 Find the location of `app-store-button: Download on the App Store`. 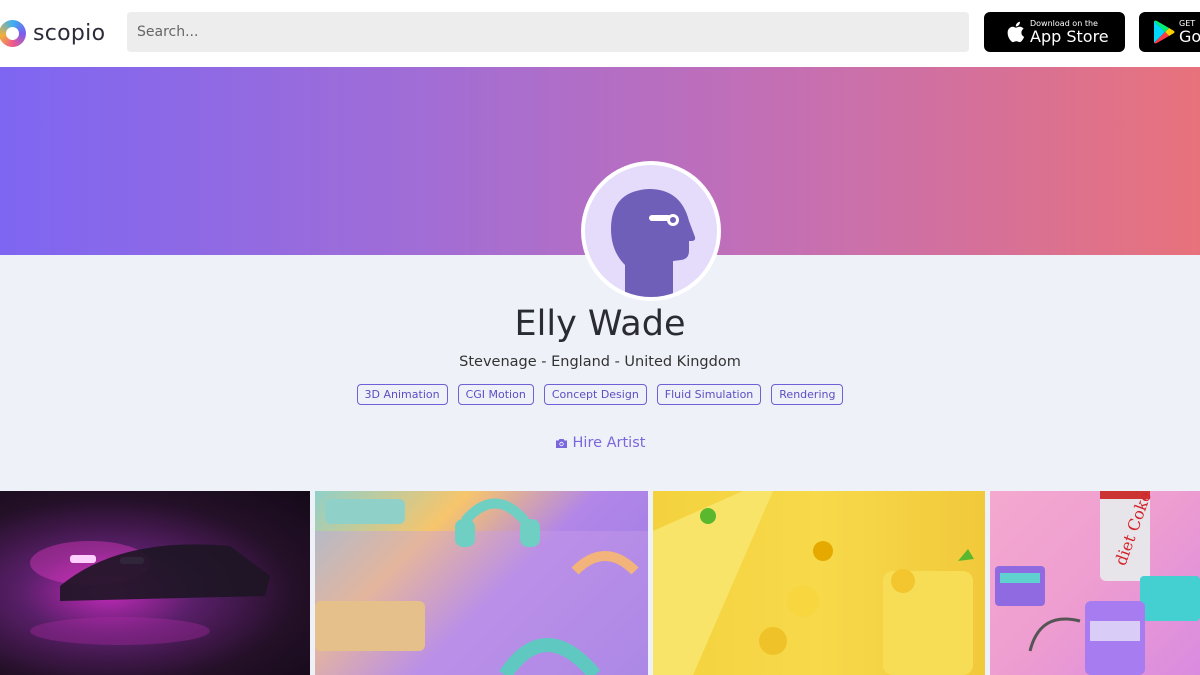

app-store-button: Download on the App Store is located at coordinates (1054, 32).